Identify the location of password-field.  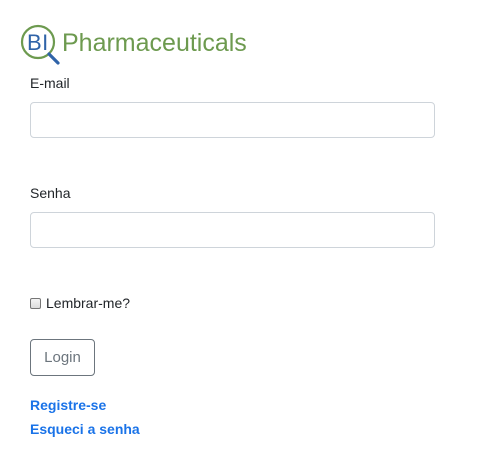
(232, 230).